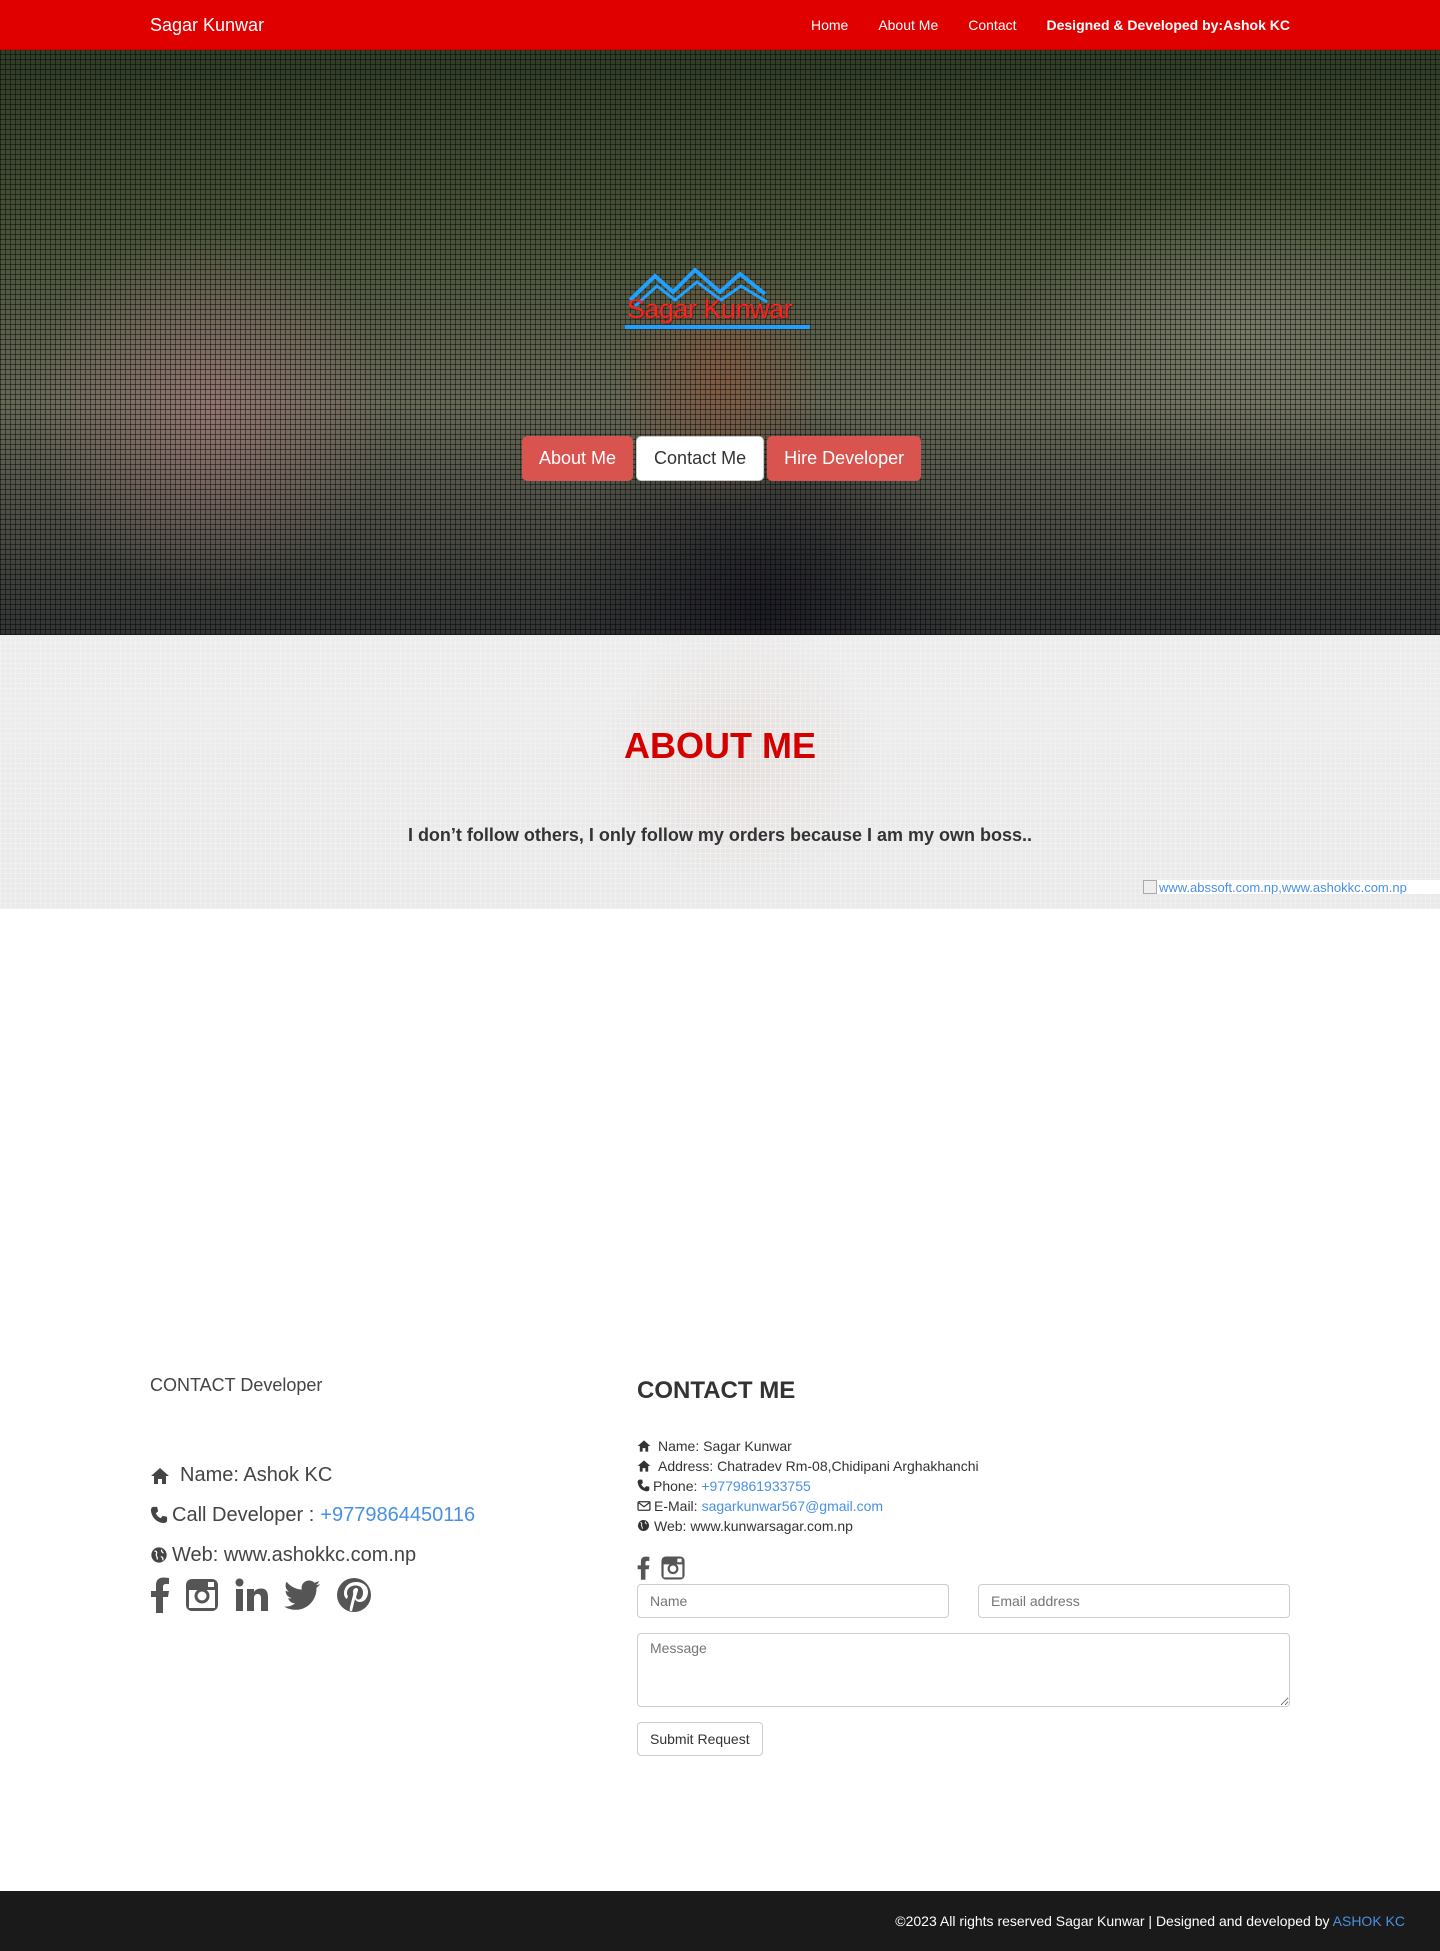 This screenshot has height=1951, width=1440. Describe the element at coordinates (1369, 1921) in the screenshot. I see `footer-developer-link: ASHOK KC` at that location.